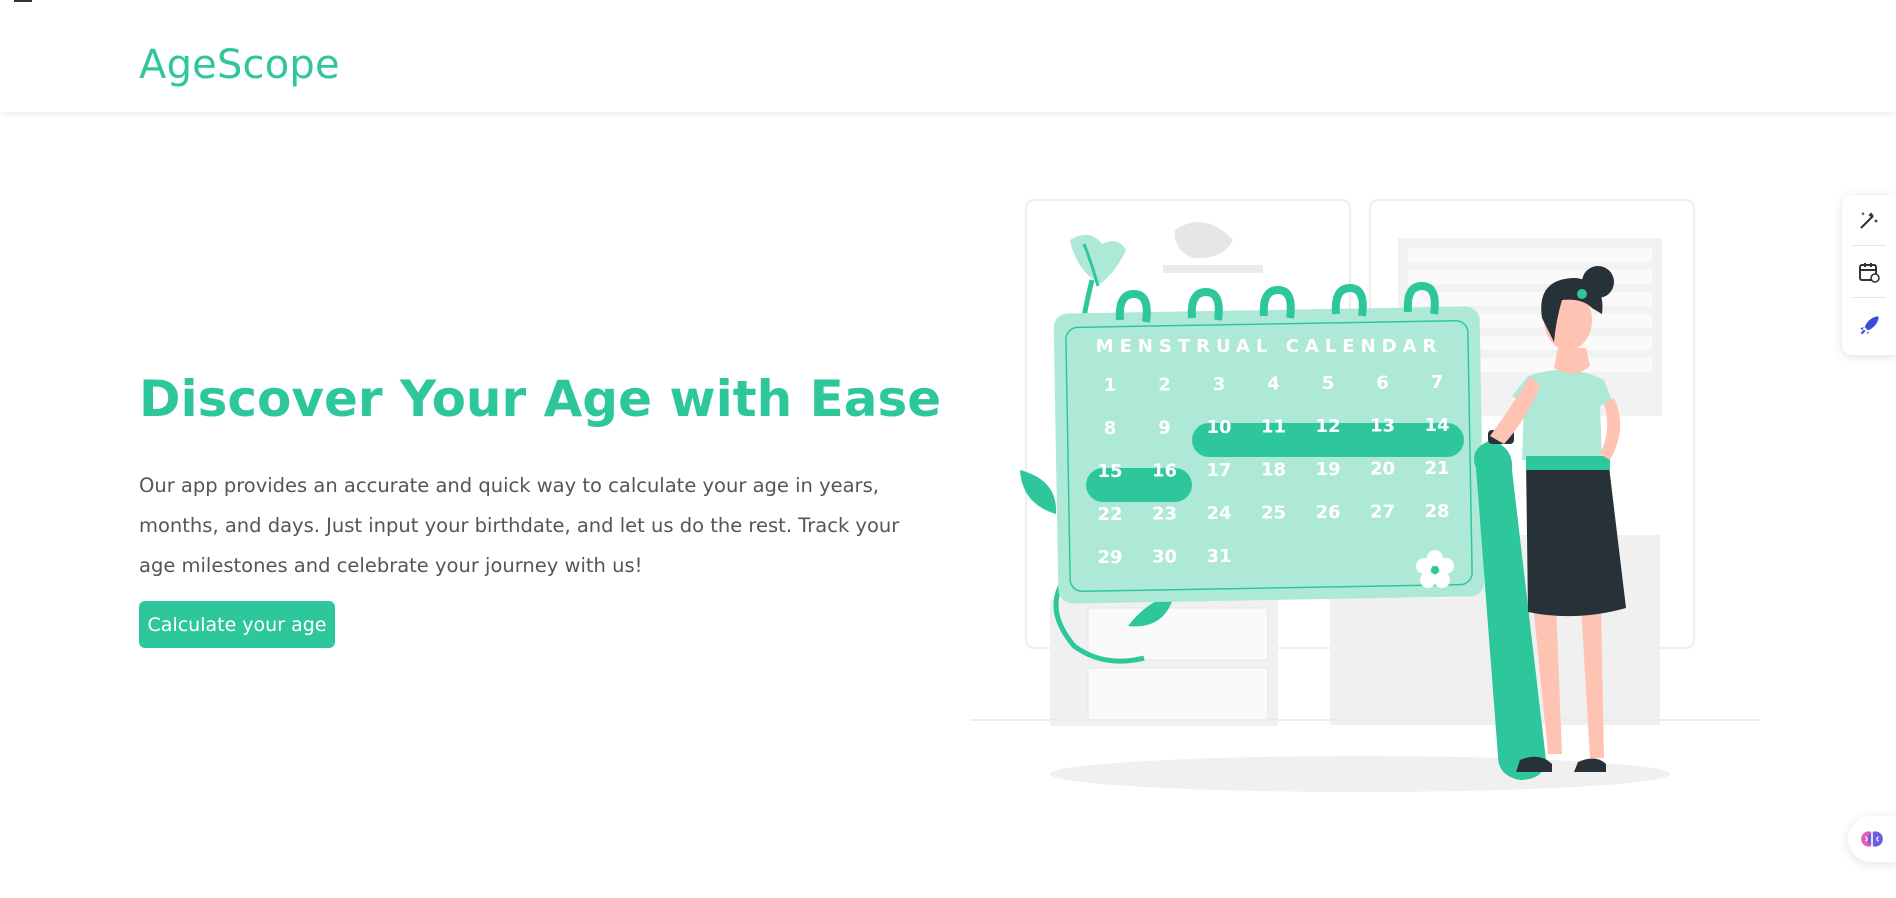 This screenshot has width=1896, height=898. I want to click on calendar-edit-icon, so click(1869, 272).